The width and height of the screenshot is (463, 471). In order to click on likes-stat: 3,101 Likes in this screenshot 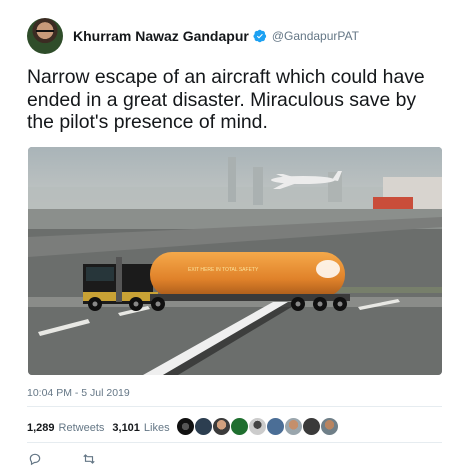, I will do `click(140, 428)`.